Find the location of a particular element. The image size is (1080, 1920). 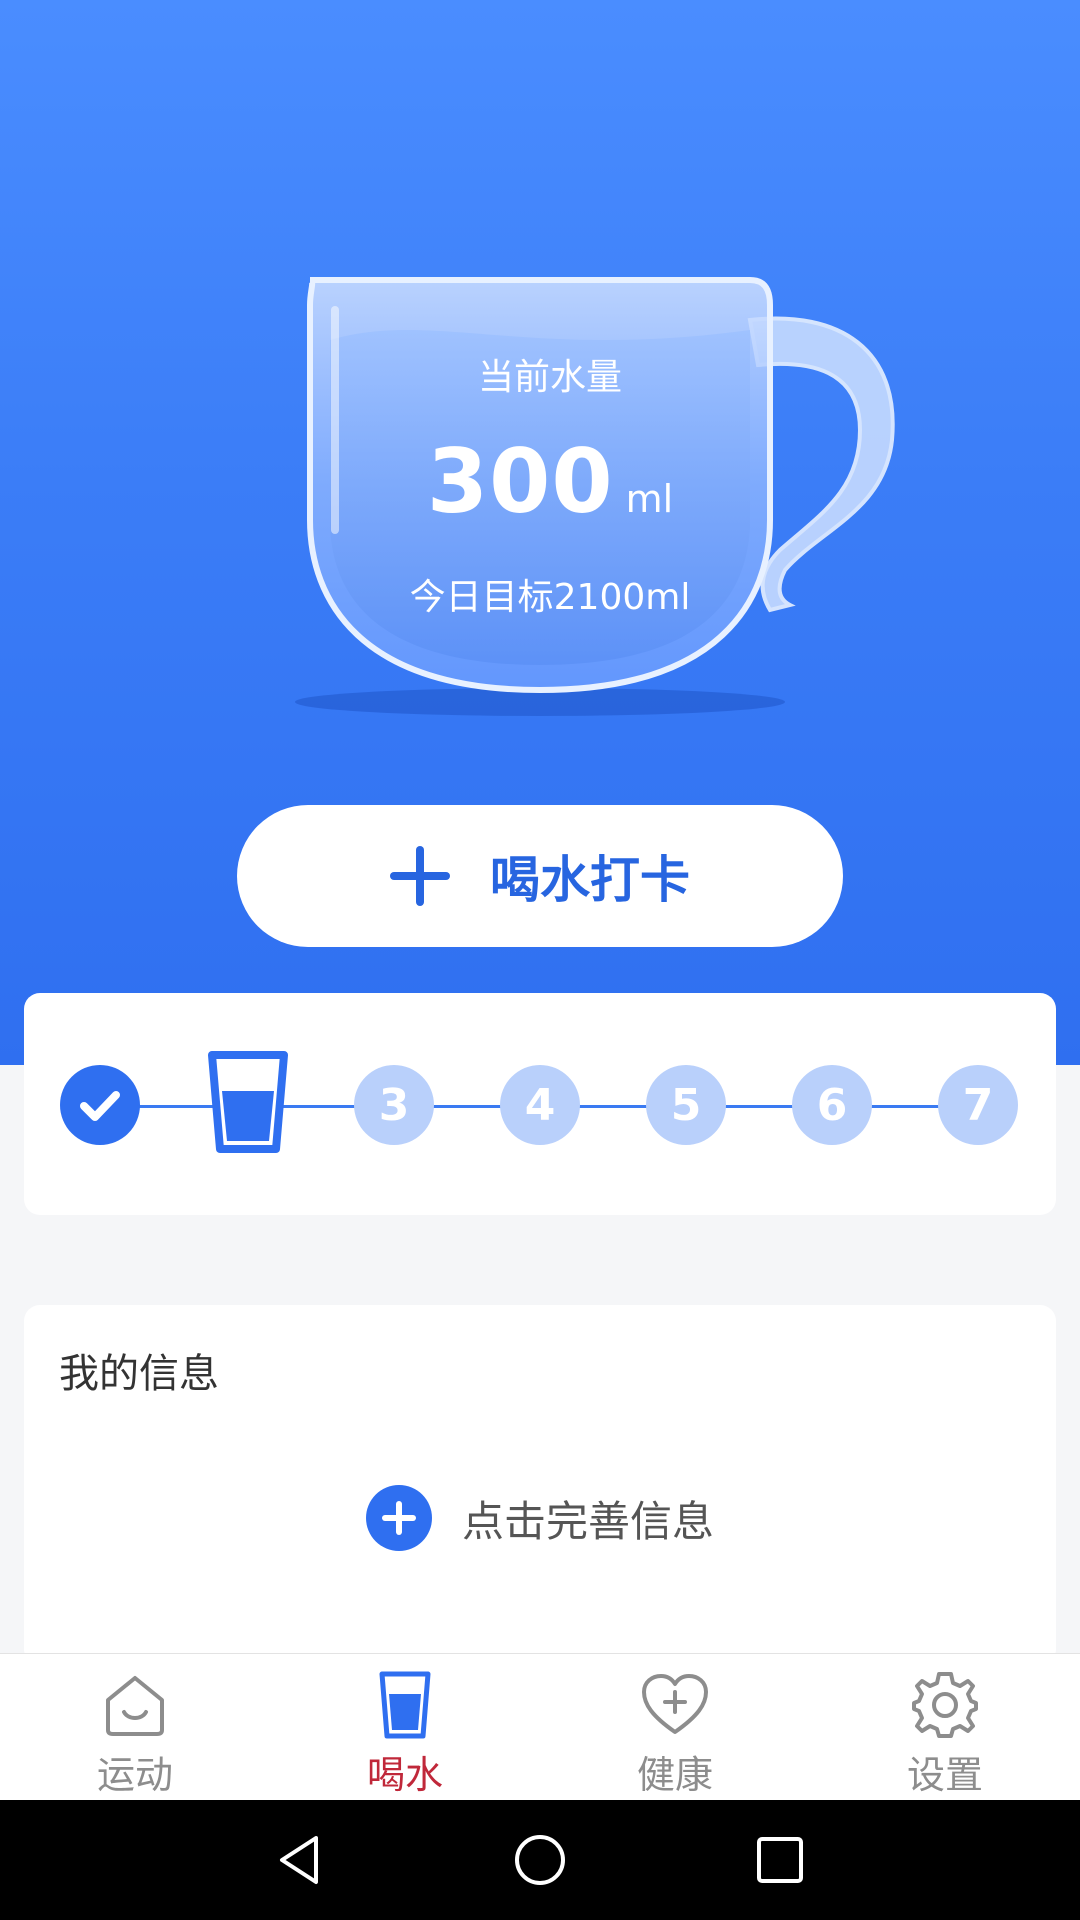

drink-progress-card: 3 4 5 6 7 is located at coordinates (540, 1104).